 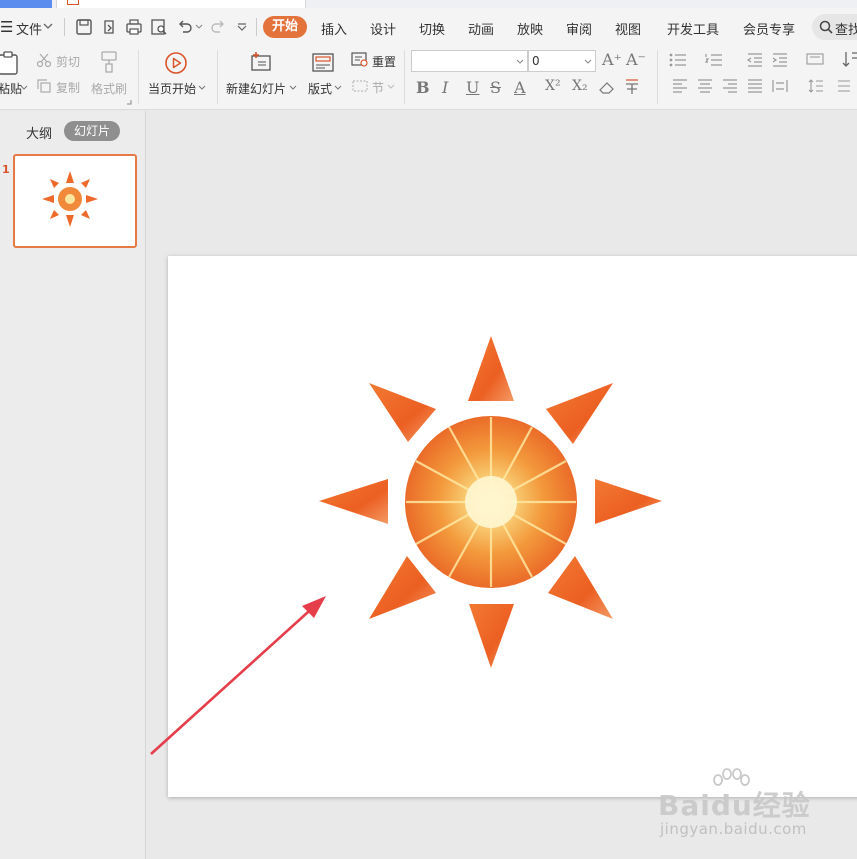 I want to click on tab-animations: 动画, so click(x=481, y=28).